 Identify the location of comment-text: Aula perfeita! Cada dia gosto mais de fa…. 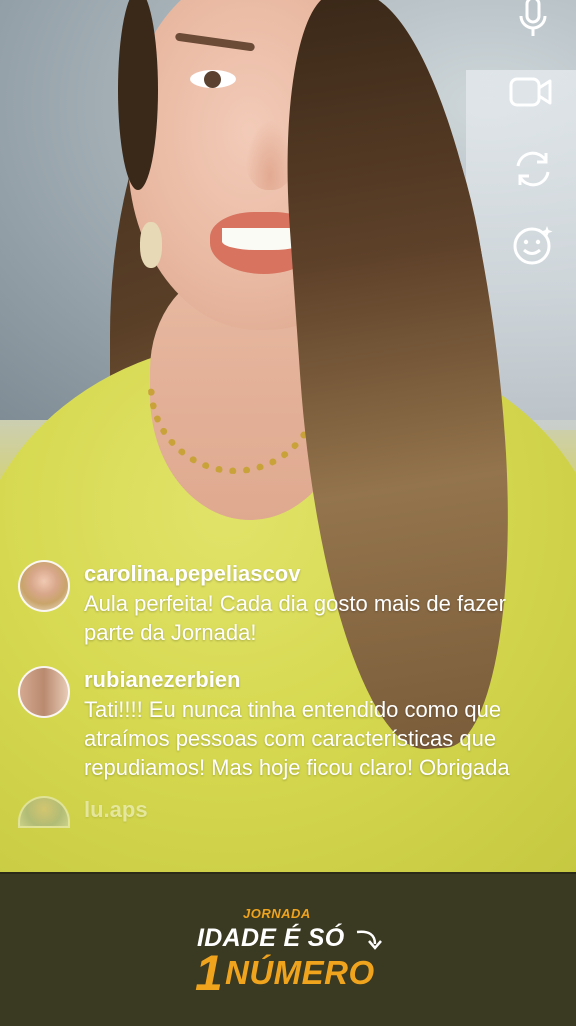
(295, 618).